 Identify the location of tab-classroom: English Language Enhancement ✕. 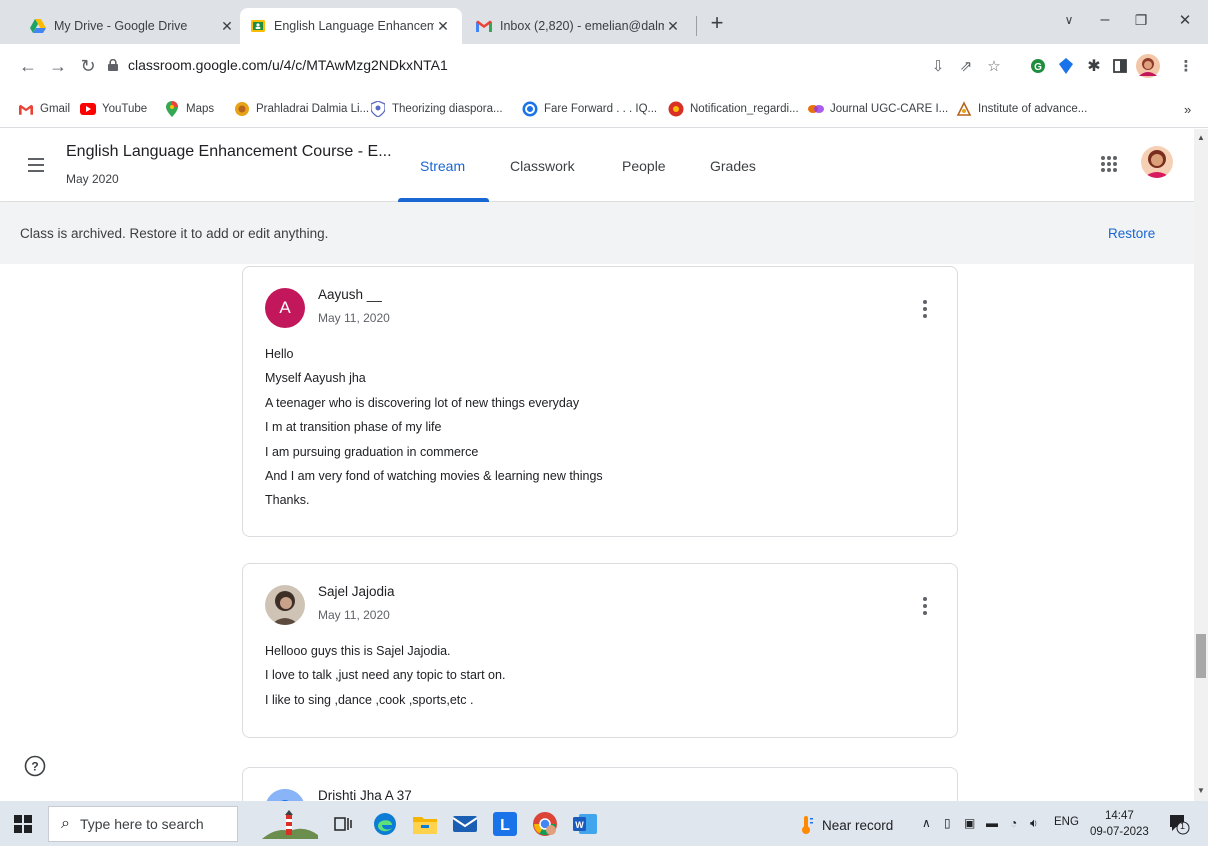
(351, 26).